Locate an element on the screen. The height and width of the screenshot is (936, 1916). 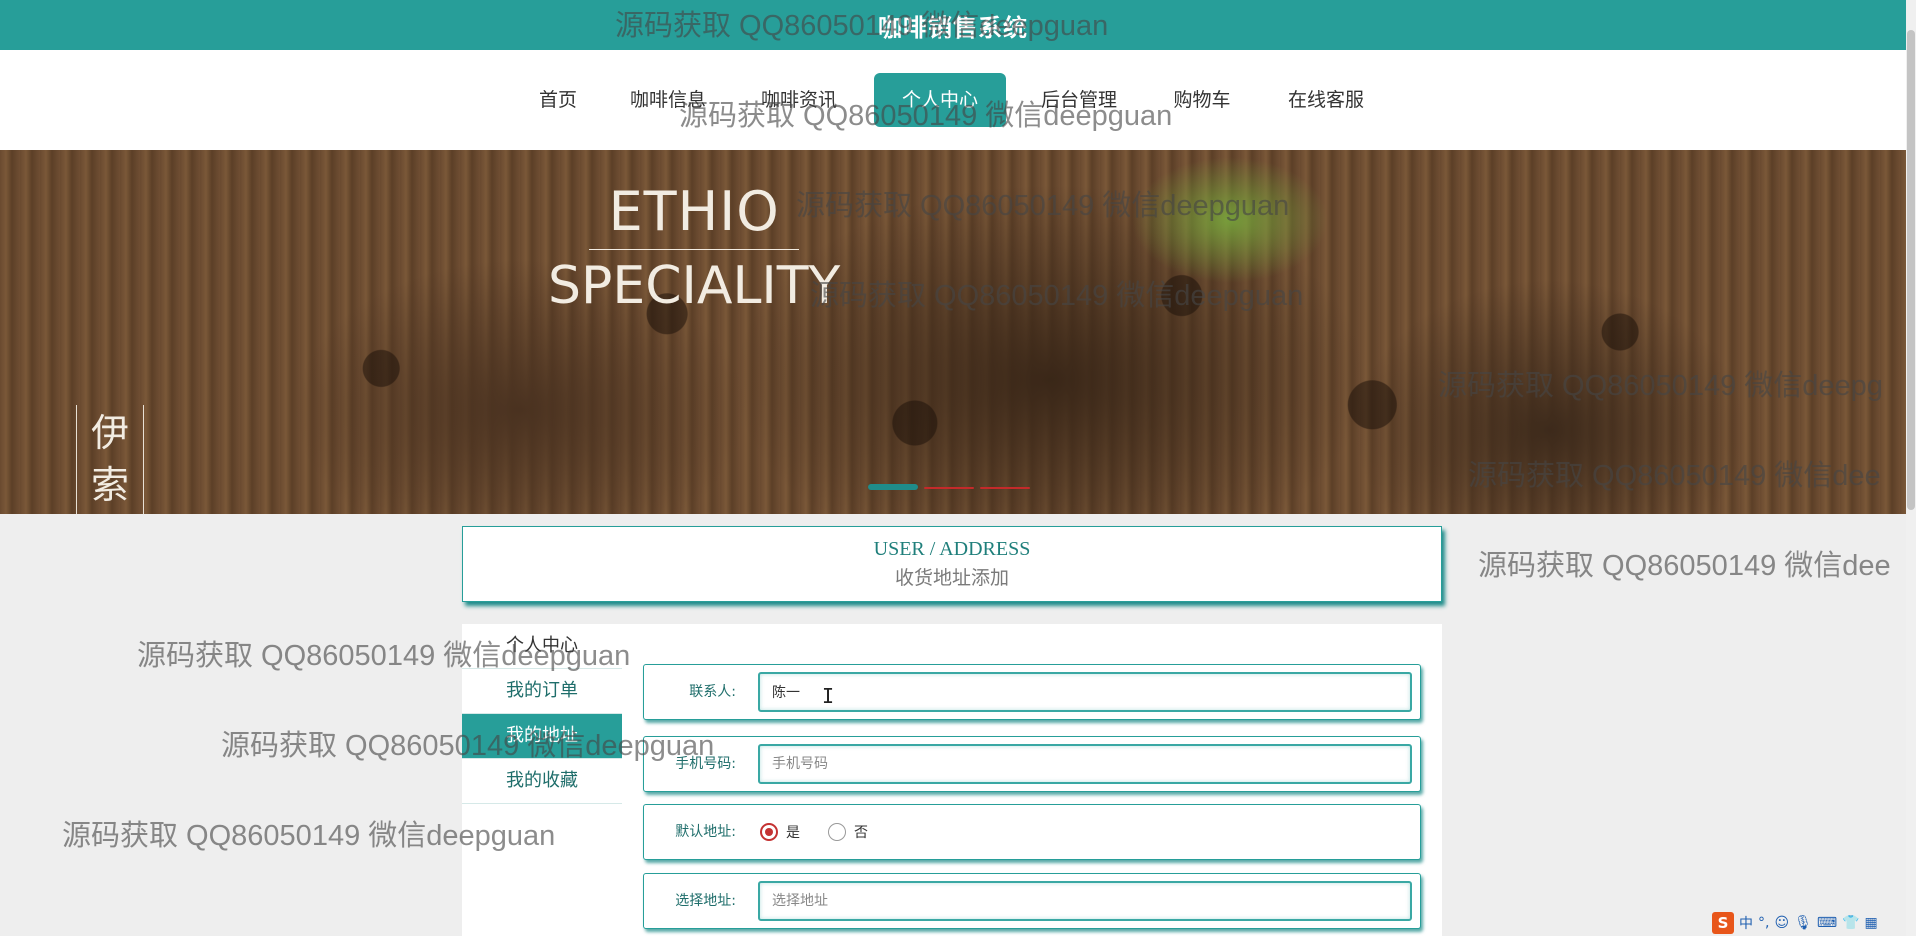
address-input is located at coordinates (1085, 901).